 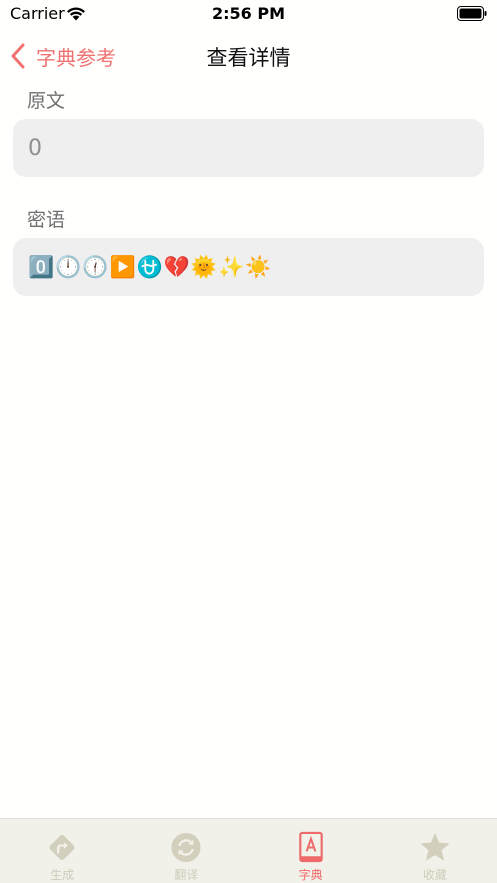 What do you see at coordinates (434, 875) in the screenshot?
I see `tab-label: 收藏` at bounding box center [434, 875].